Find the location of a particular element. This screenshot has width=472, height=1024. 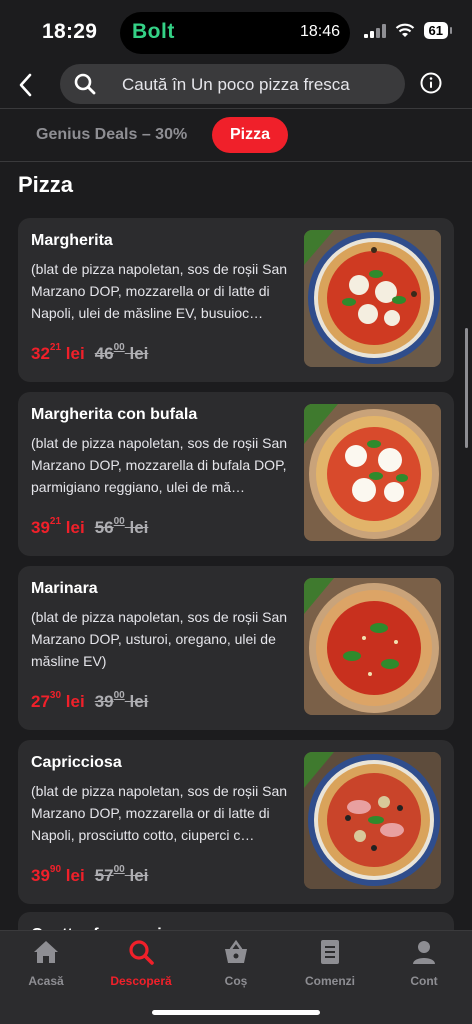

battery-indicator: 61 is located at coordinates (438, 30).